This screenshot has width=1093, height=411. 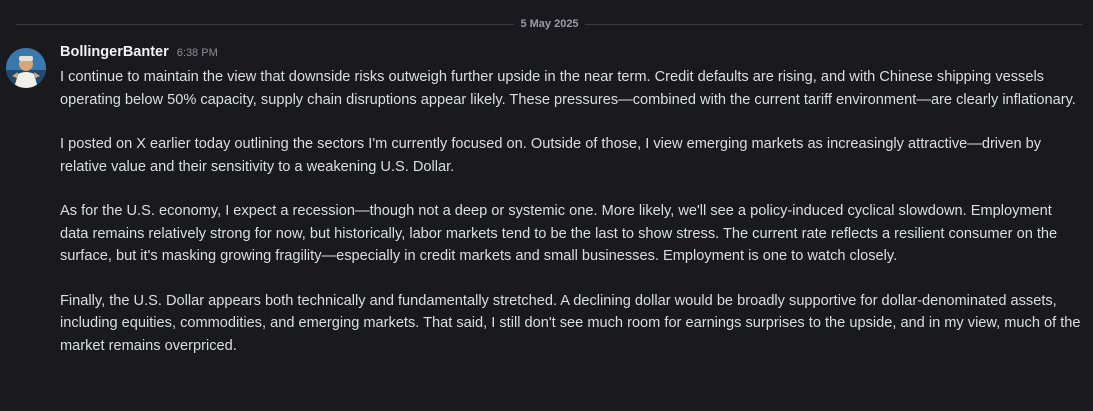 I want to click on divider-line-right, so click(x=834, y=24).